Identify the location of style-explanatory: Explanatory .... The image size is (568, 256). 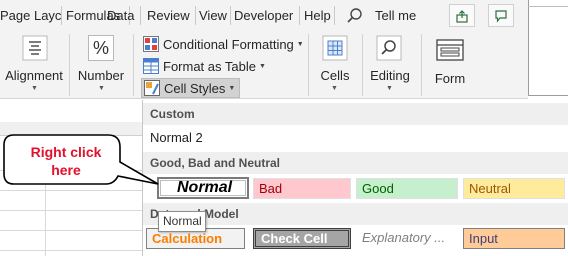
(407, 238).